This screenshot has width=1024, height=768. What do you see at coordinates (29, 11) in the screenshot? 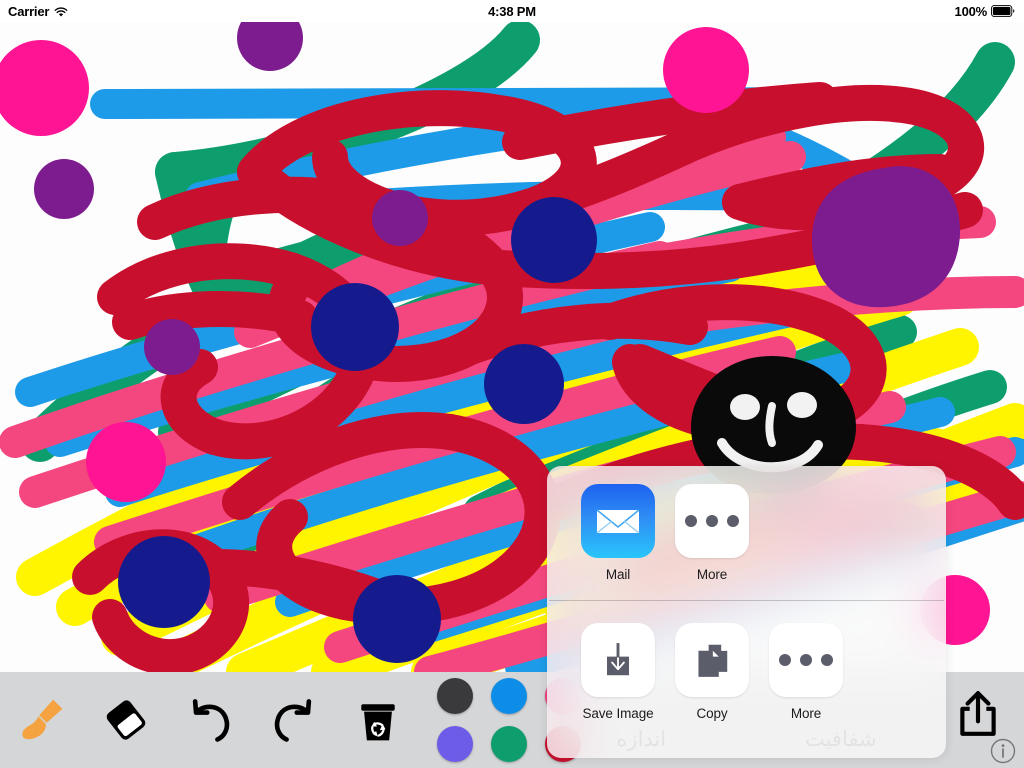
I see `carrier-label: Carrier` at bounding box center [29, 11].